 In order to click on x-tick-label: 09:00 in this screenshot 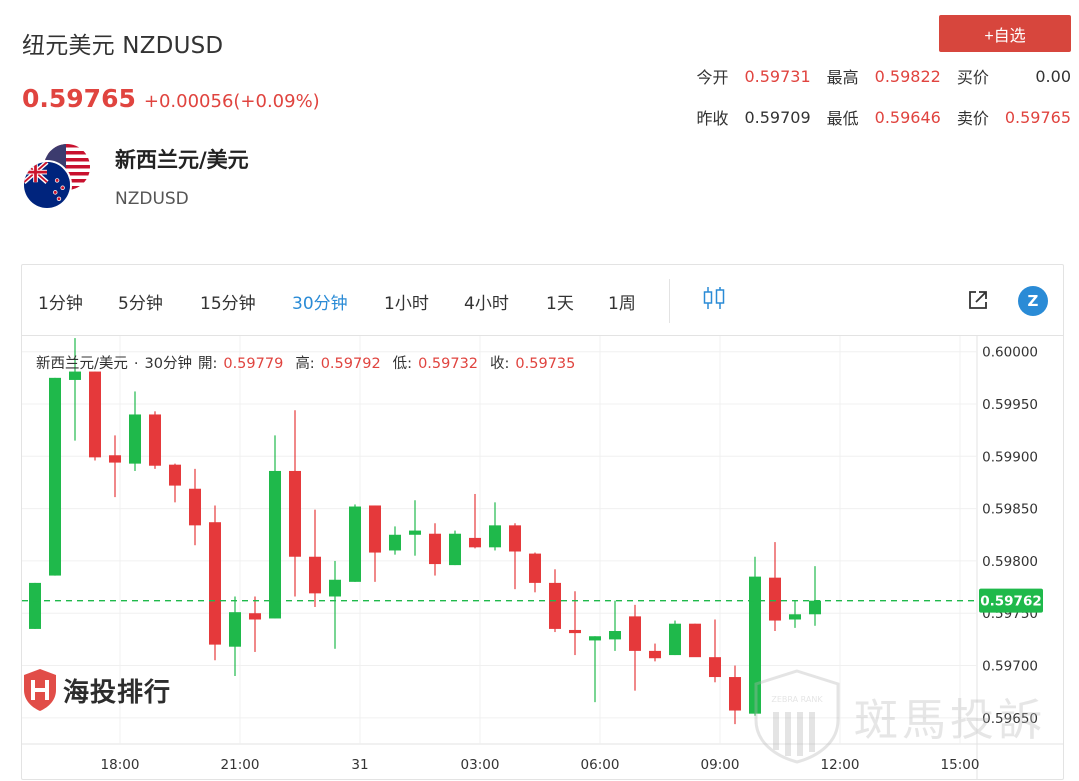, I will do `click(720, 765)`.